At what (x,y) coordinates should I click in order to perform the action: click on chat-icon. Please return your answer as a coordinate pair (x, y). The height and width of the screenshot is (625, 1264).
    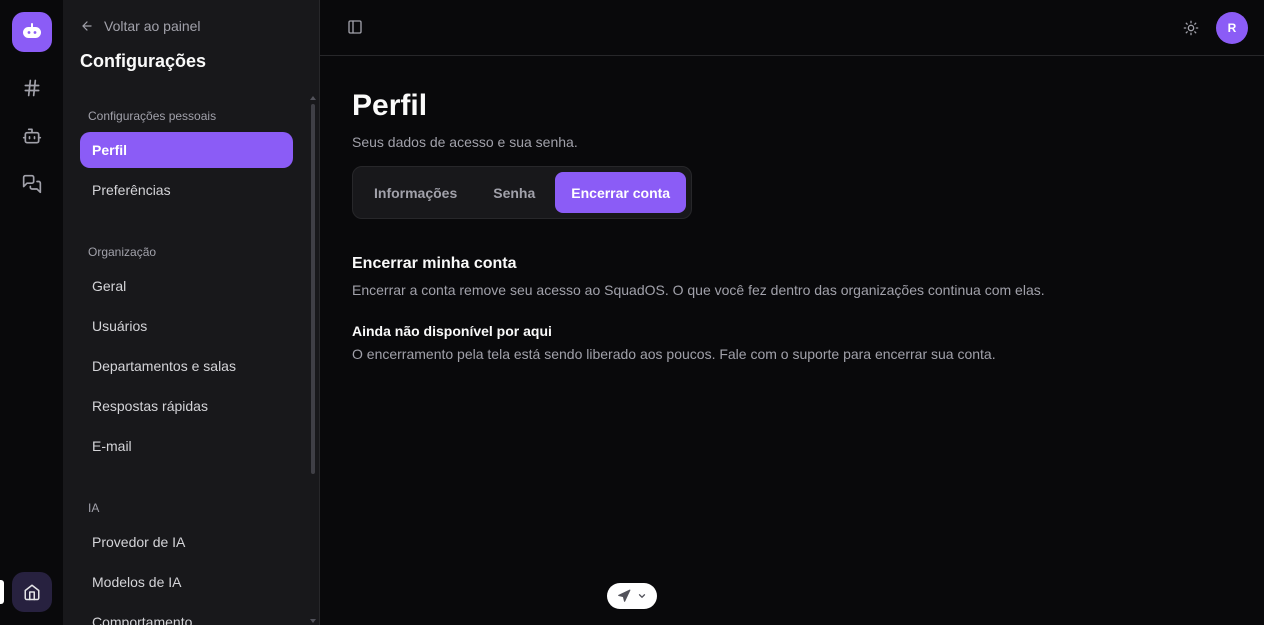
    Looking at the image, I should click on (32, 184).